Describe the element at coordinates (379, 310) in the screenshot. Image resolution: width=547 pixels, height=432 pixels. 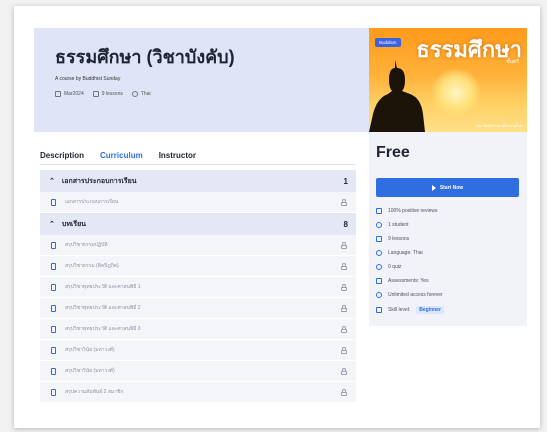
I see `bar-chart-icon` at that location.